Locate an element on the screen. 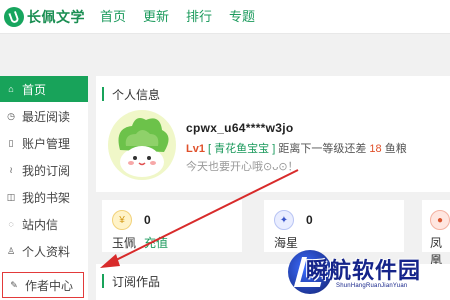 Image resolution: width=450 pixels, height=300 pixels. sidebar-item-profile: ♙ 个人资料 is located at coordinates (44, 251).